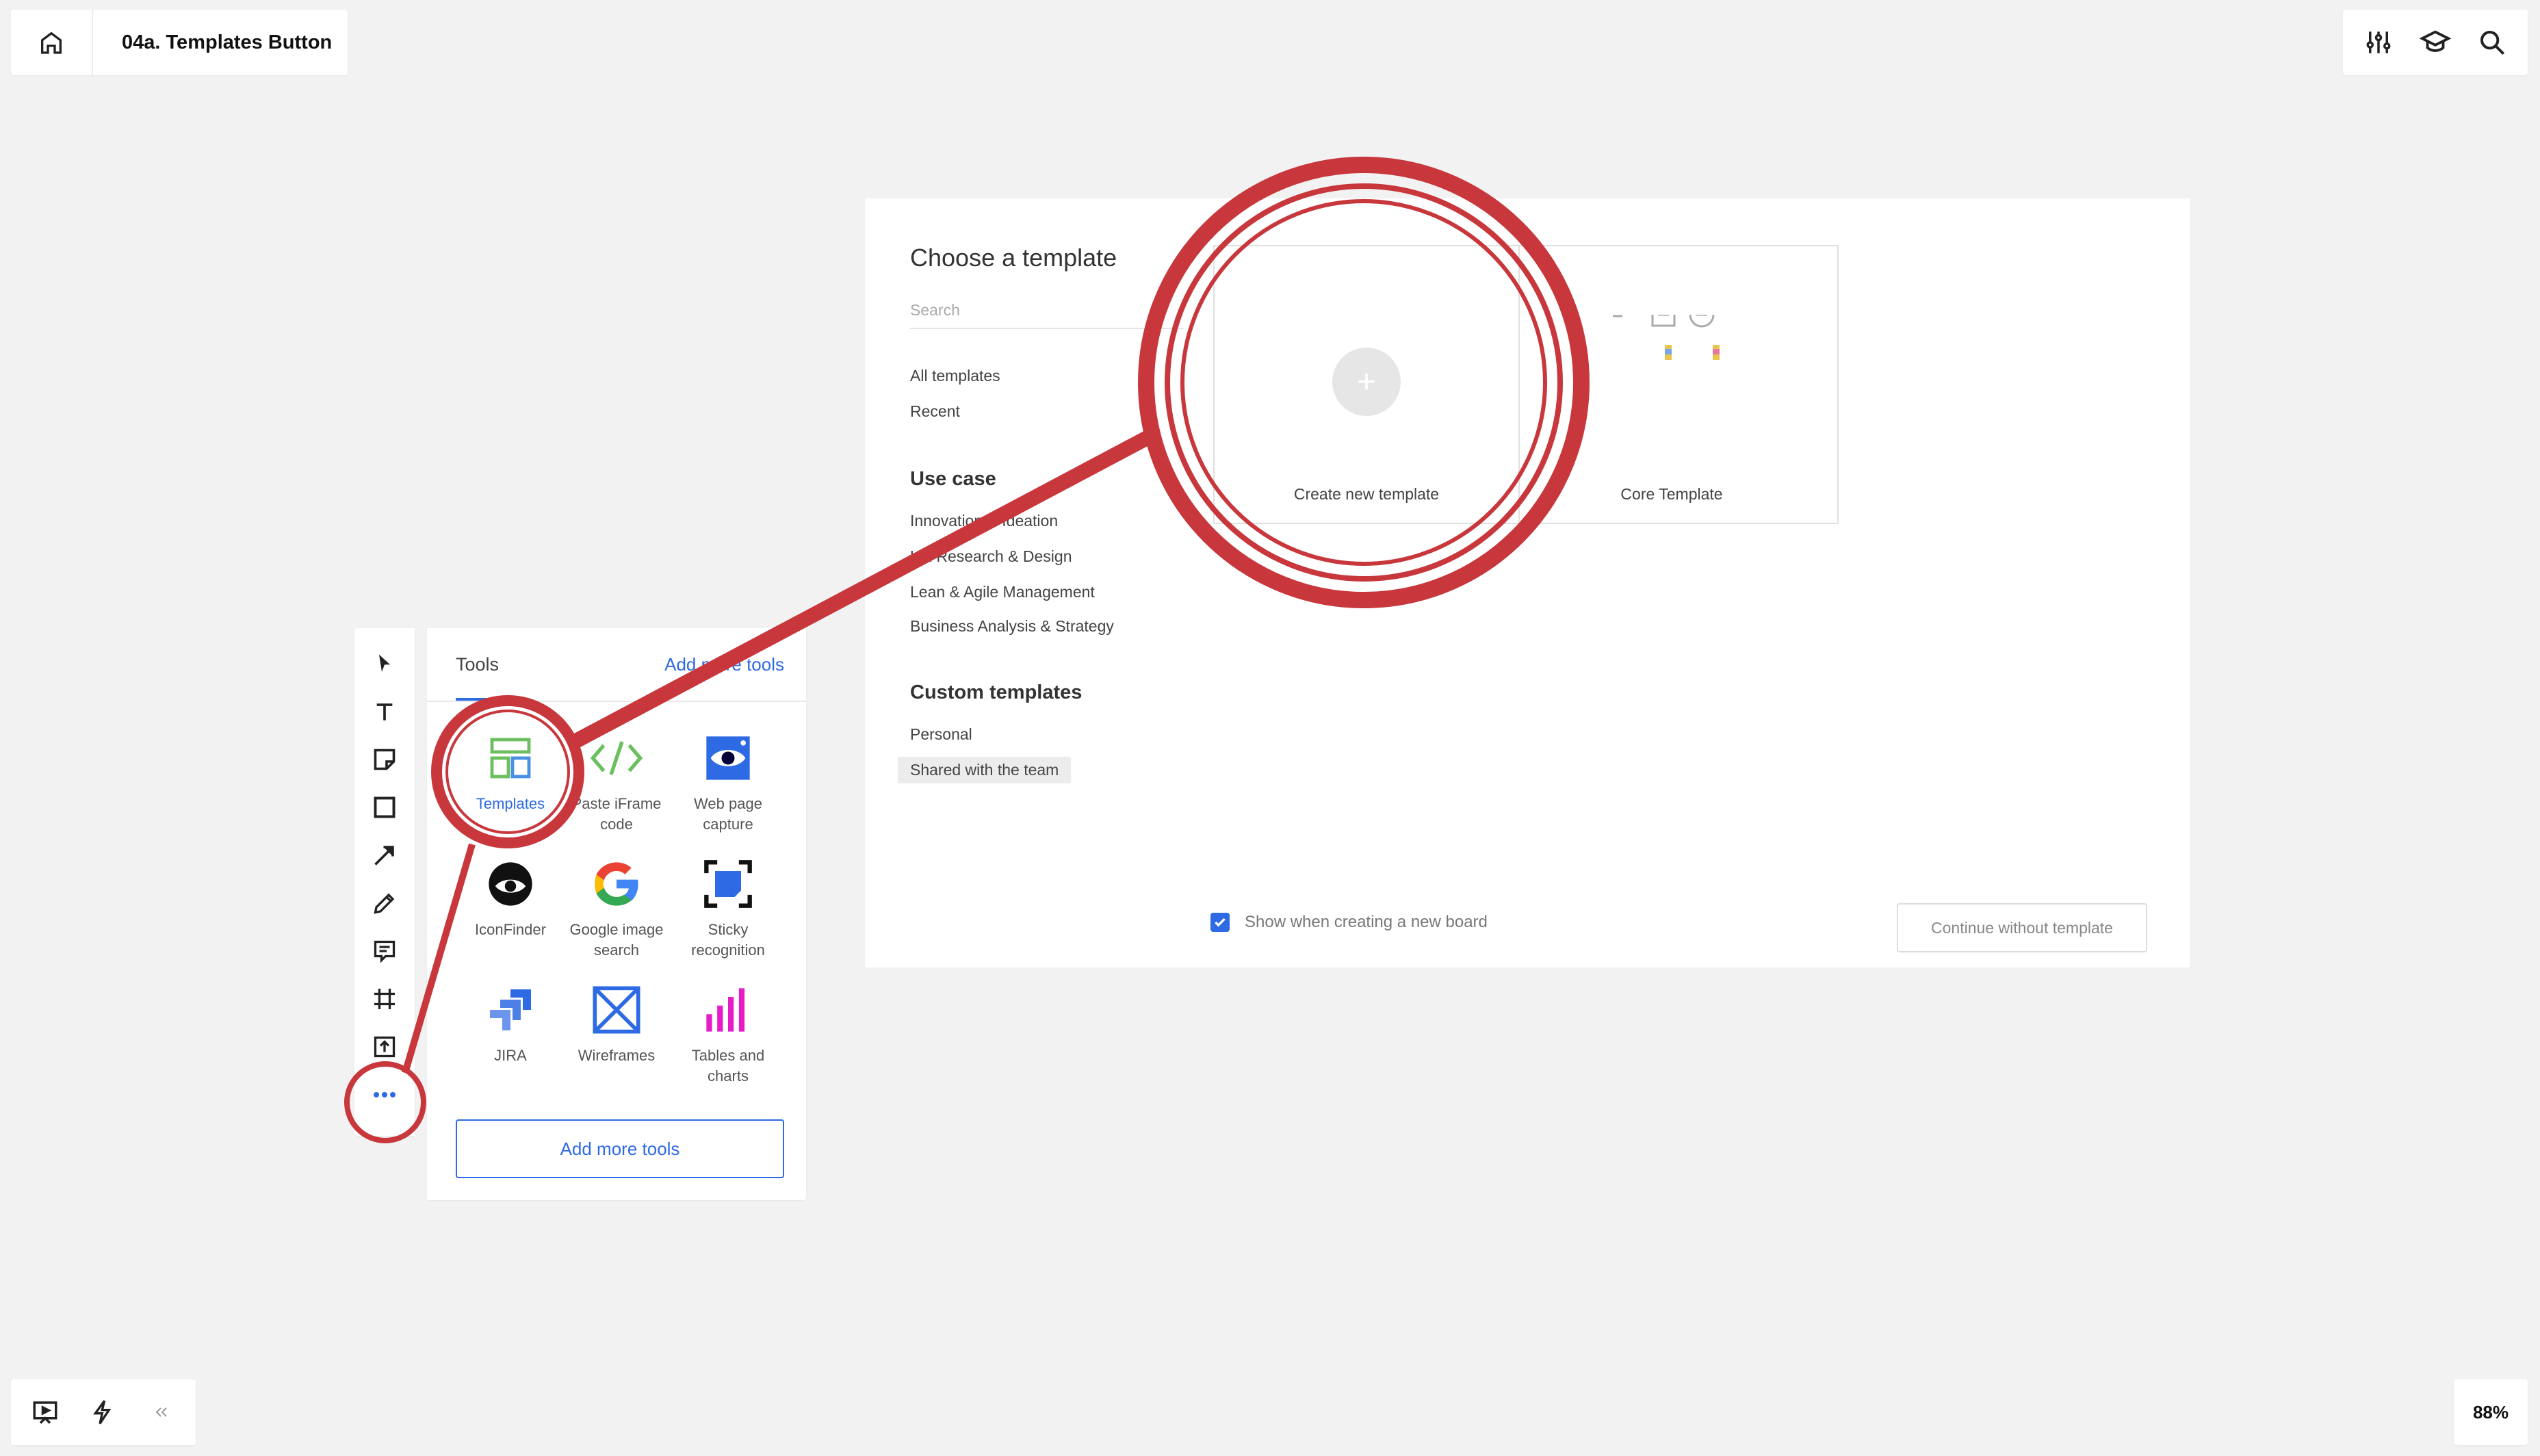 This screenshot has height=1456, width=2540. Describe the element at coordinates (1012, 626) in the screenshot. I see `use-case-item: Business Analysis & Strategy` at that location.